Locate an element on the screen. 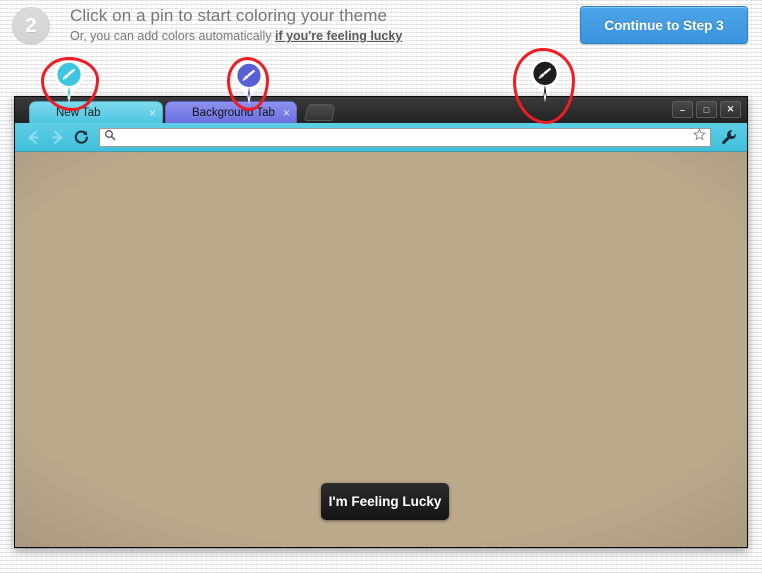 Image resolution: width=762 pixels, height=574 pixels. step-number-text: 2 is located at coordinates (31, 25).